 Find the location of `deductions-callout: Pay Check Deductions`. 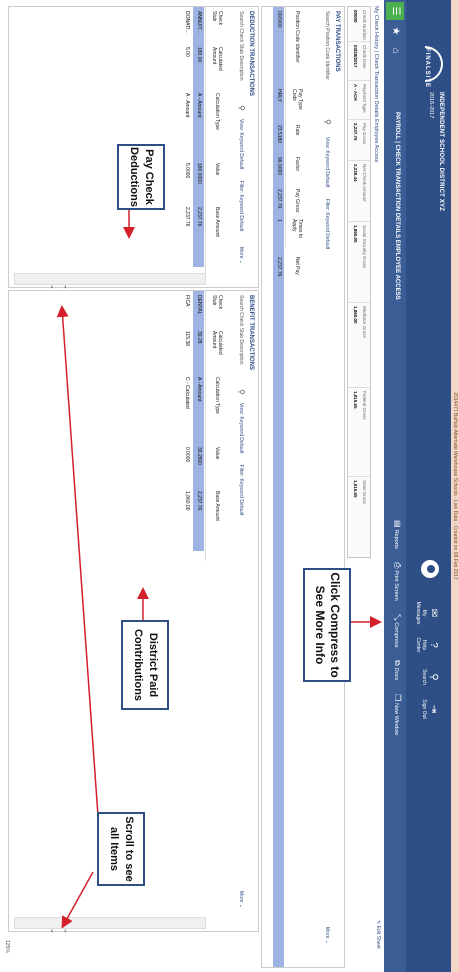

deductions-callout: Pay Check Deductions is located at coordinates (141, 177).